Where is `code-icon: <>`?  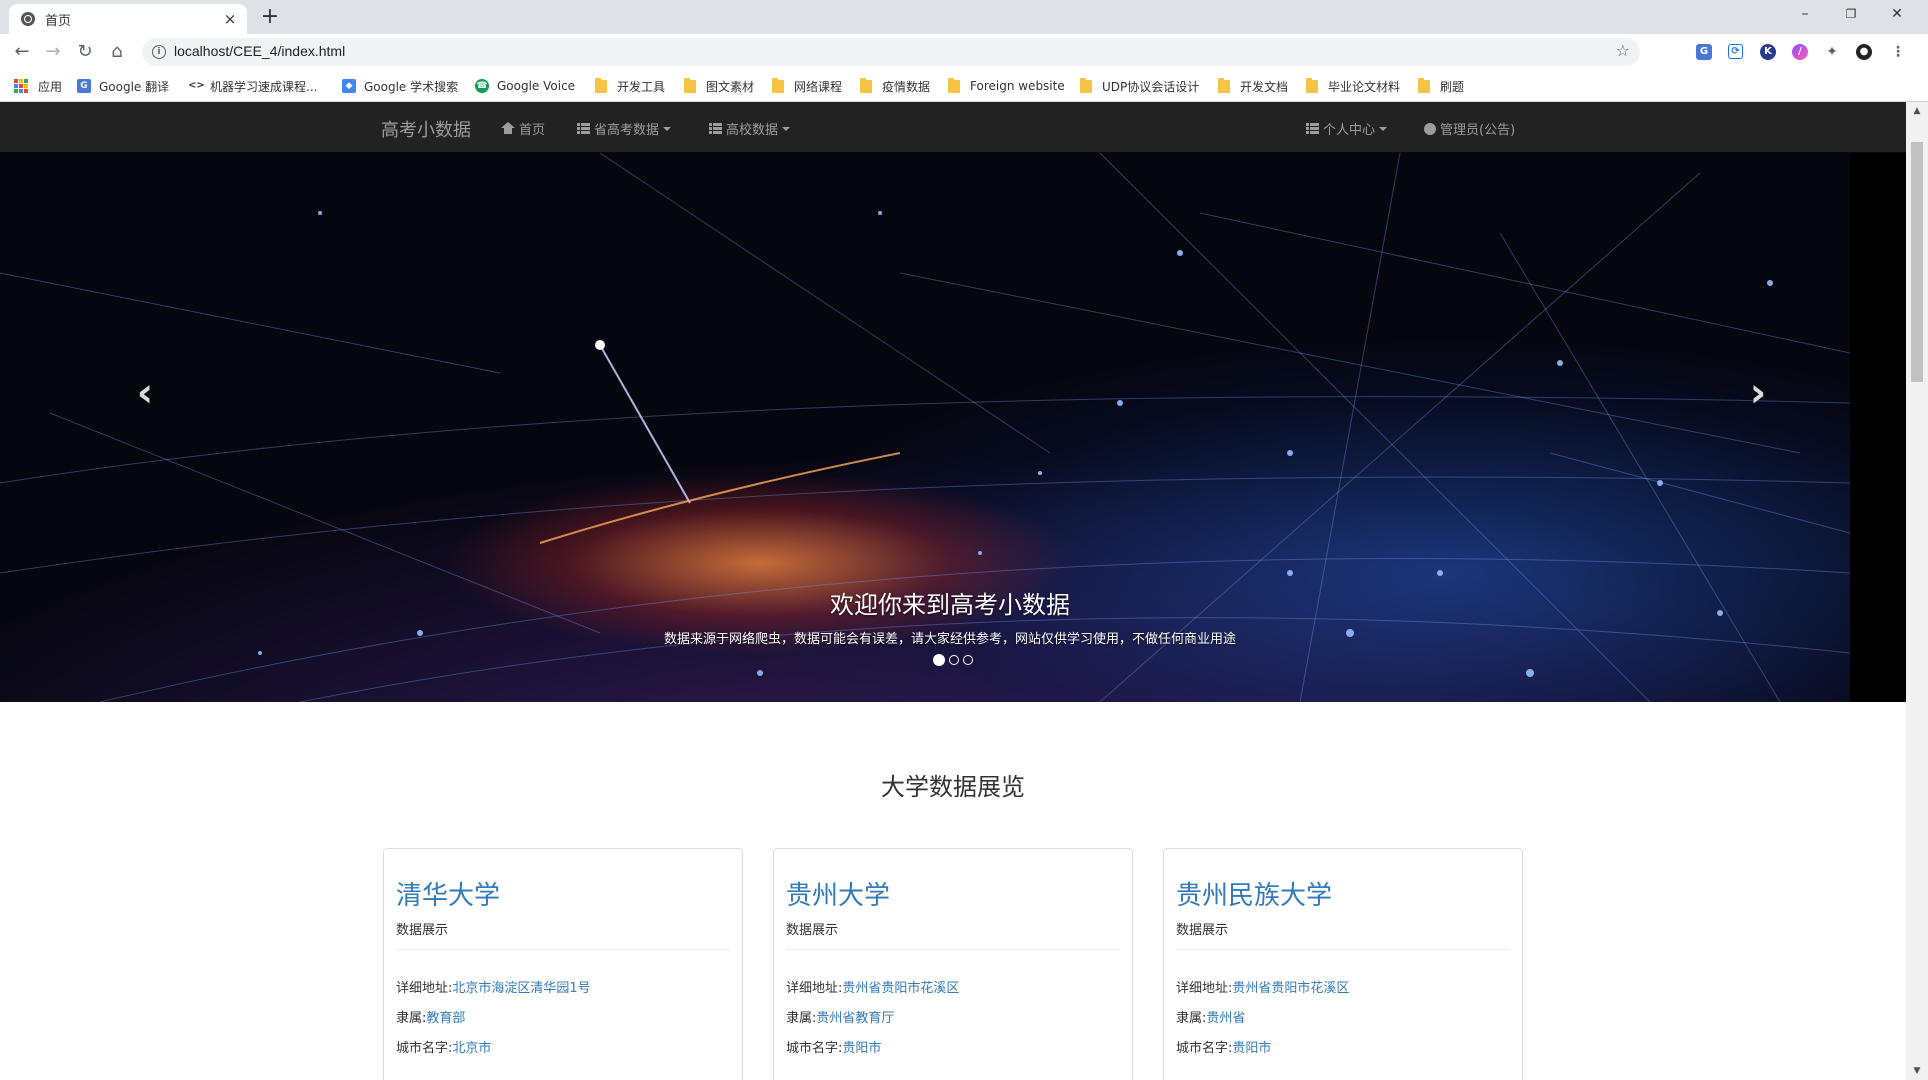 code-icon: <> is located at coordinates (196, 86).